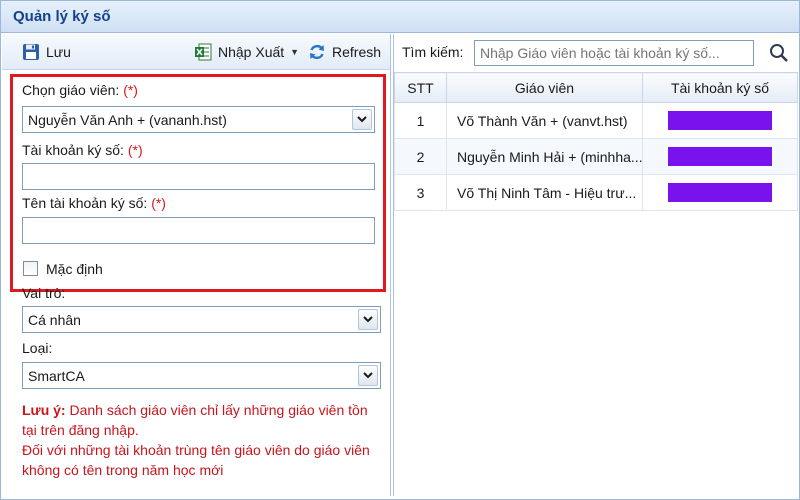  Describe the element at coordinates (44, 410) in the screenshot. I see `note-title: Lưu ý:` at that location.